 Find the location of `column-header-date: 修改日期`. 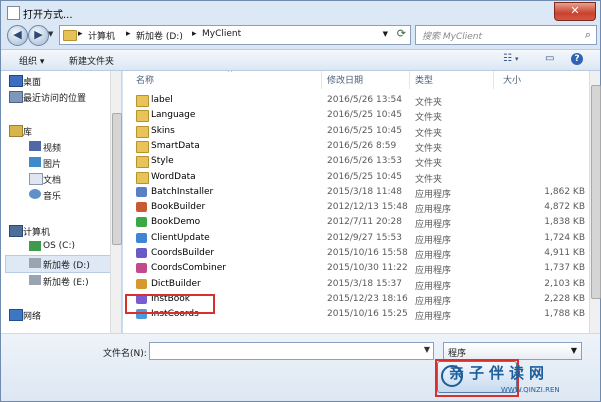

column-header-date: 修改日期 is located at coordinates (345, 79).